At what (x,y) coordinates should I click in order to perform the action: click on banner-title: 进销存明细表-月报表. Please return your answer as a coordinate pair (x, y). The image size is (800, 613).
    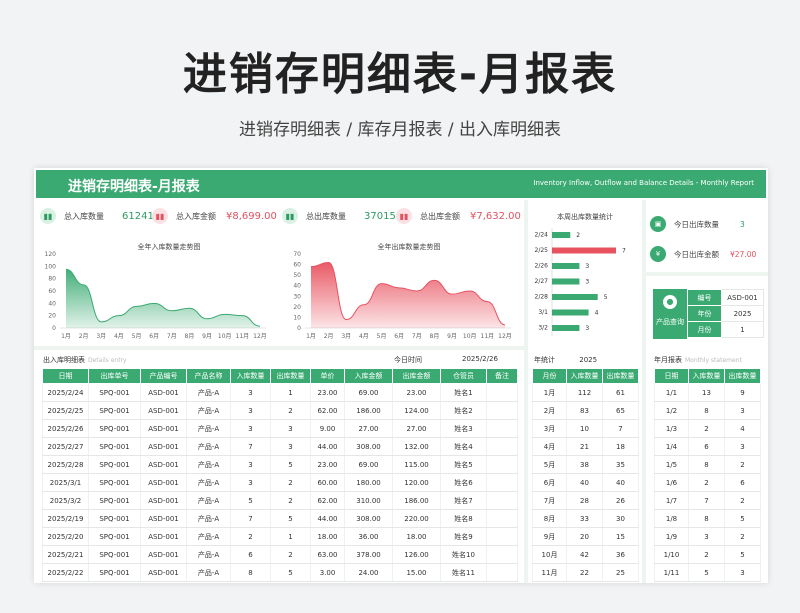
    Looking at the image, I should click on (134, 187).